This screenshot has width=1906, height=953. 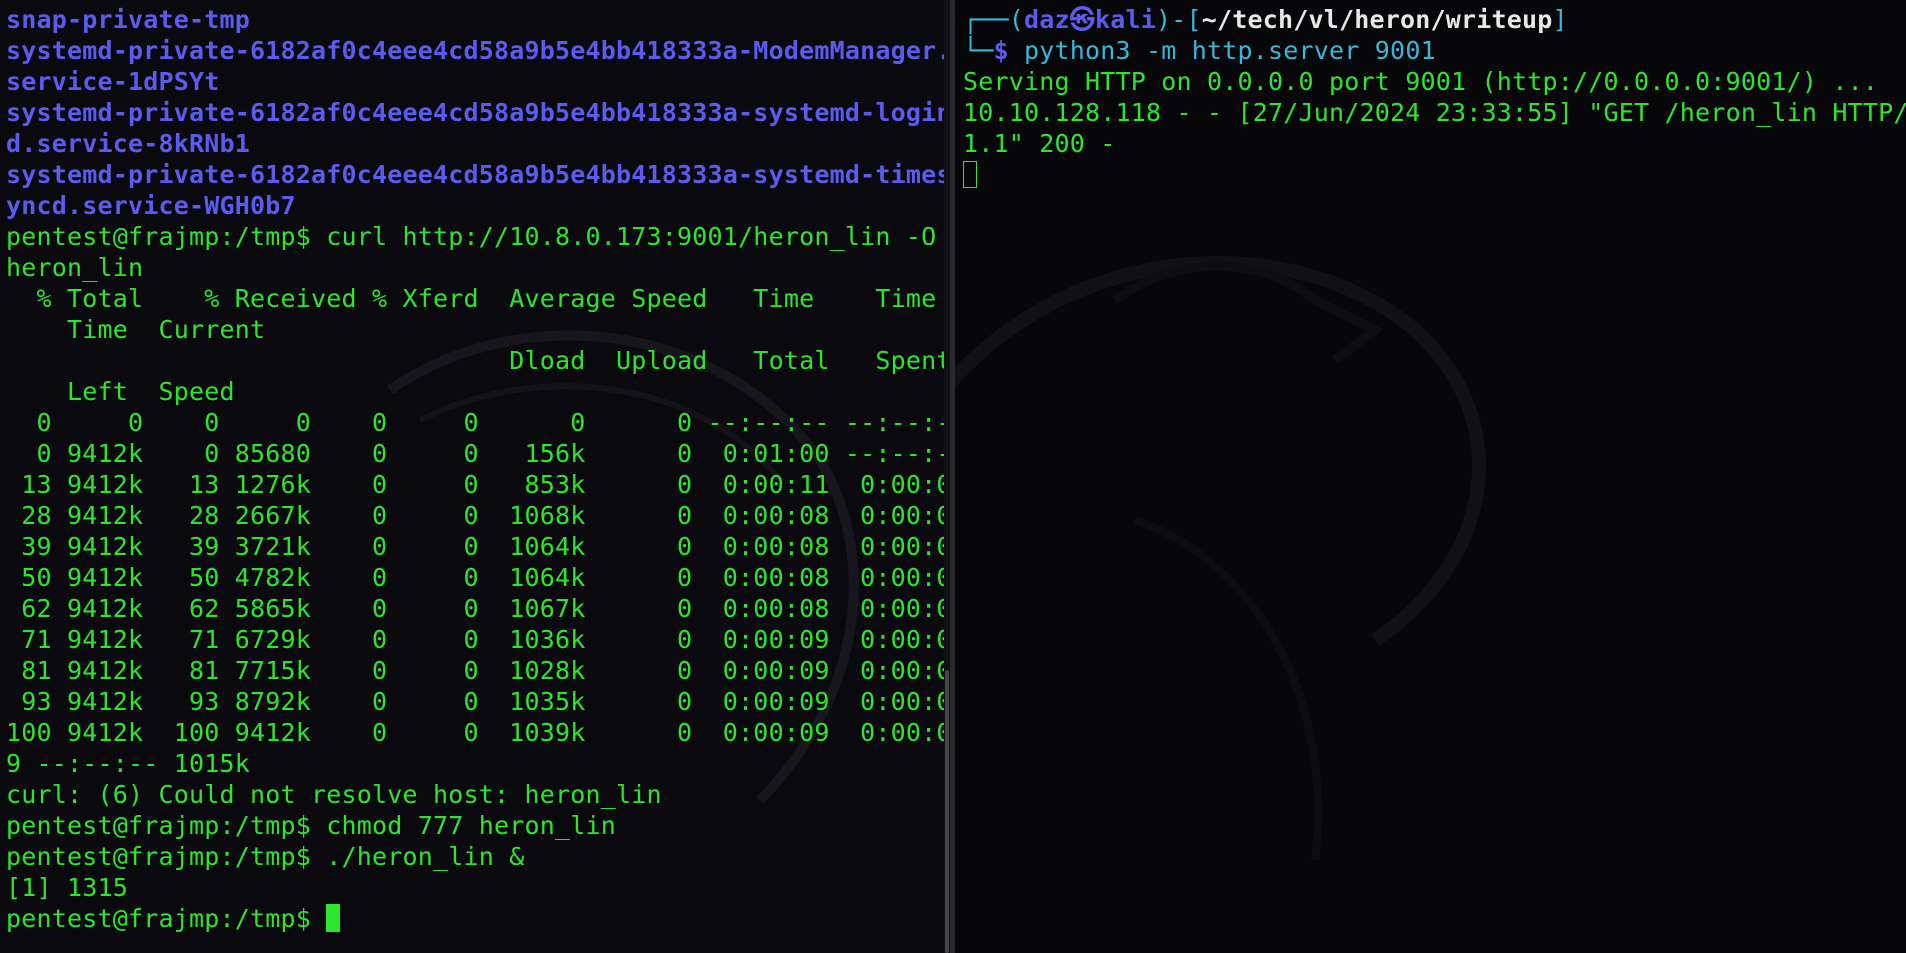 What do you see at coordinates (1430, 174) in the screenshot?
I see `cursor-line` at bounding box center [1430, 174].